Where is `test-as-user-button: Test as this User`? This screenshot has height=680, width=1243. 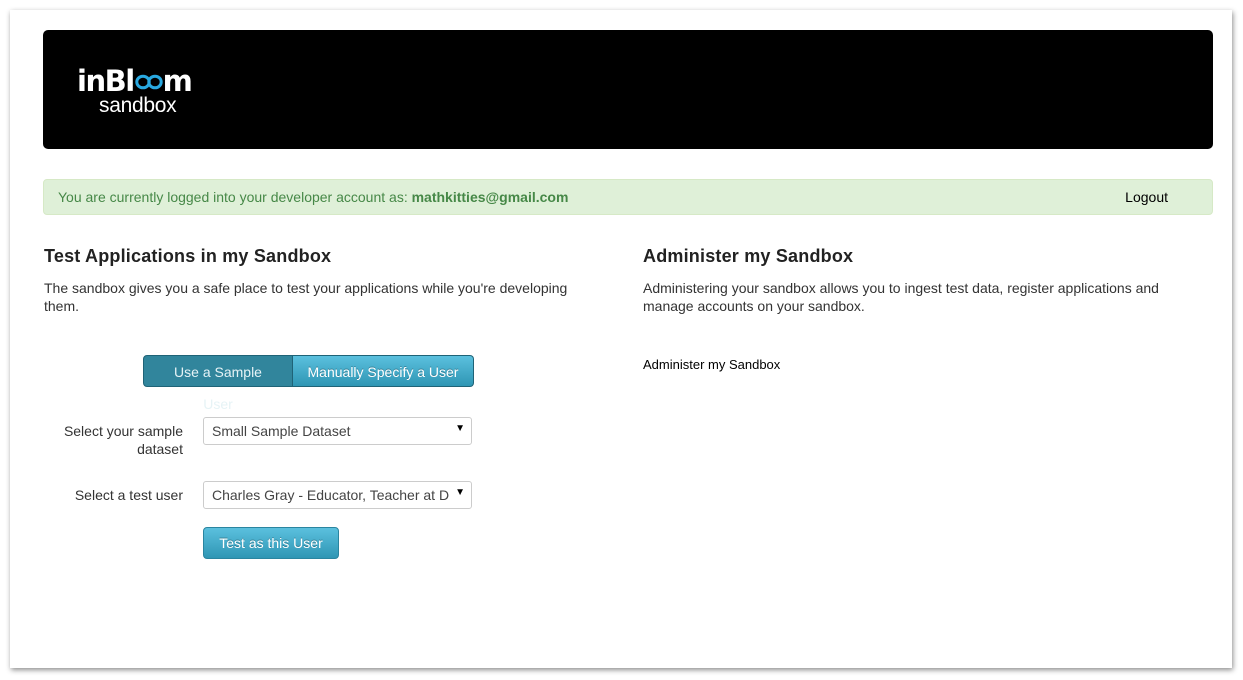 test-as-user-button: Test as this User is located at coordinates (271, 543).